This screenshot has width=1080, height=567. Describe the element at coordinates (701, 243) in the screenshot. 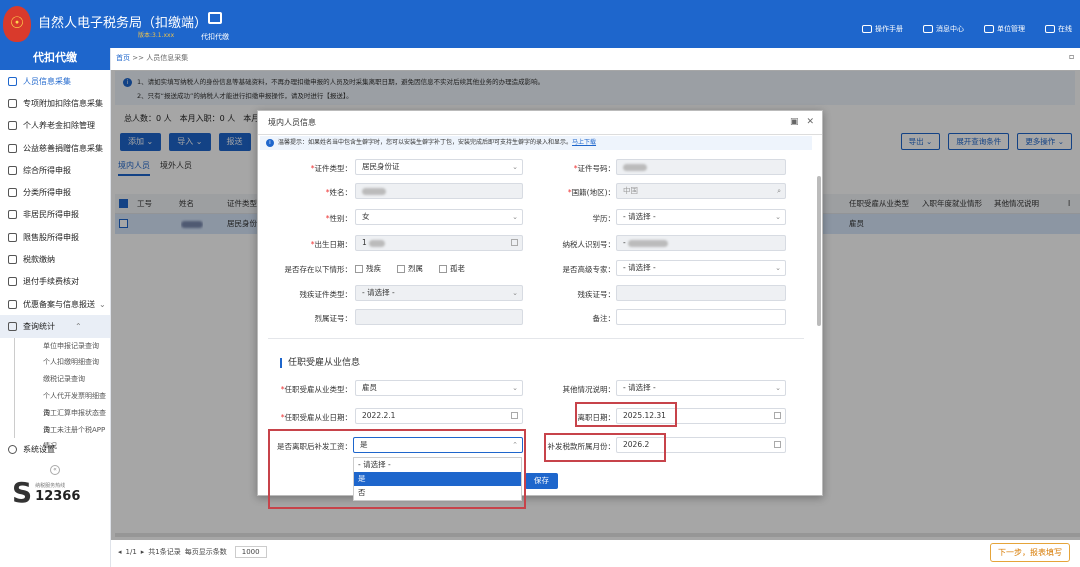

I see `tax-id-field: -` at that location.